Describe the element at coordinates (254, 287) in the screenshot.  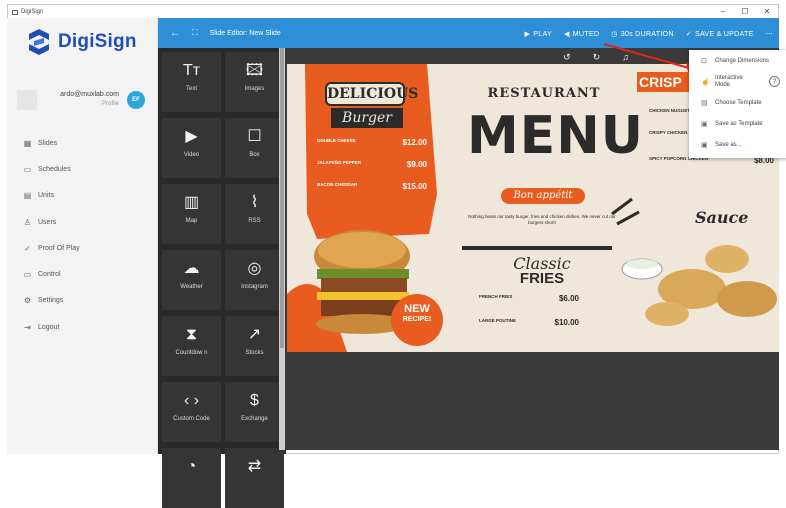
I see `tool-label: Instagram` at that location.